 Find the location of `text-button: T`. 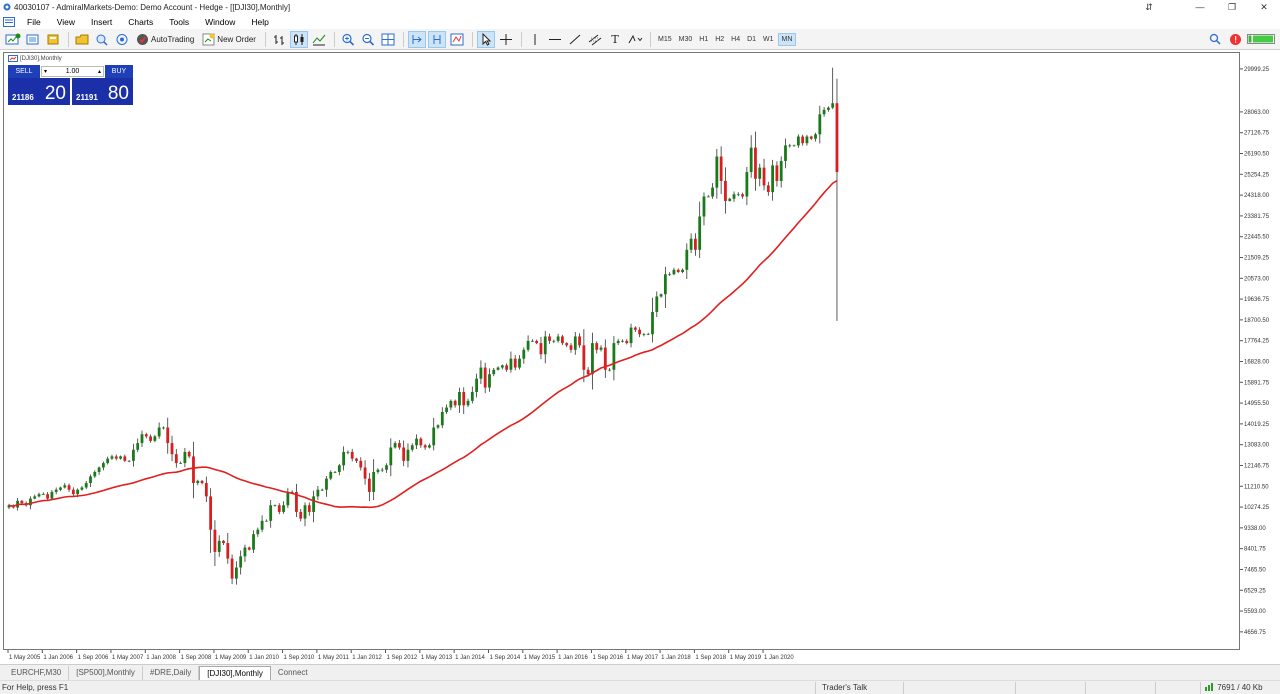

text-button: T is located at coordinates (615, 39).